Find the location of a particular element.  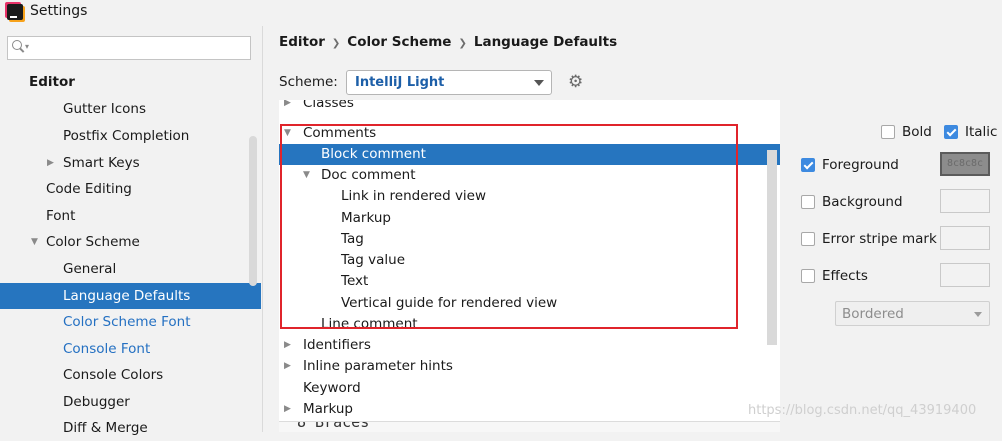

italic-checkbox is located at coordinates (951, 132).